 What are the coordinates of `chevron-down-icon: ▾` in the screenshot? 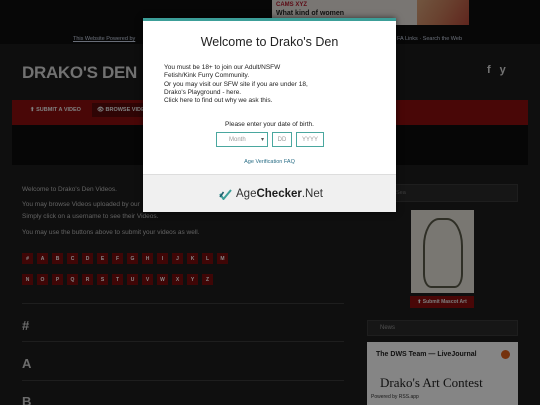 It's located at (262, 140).